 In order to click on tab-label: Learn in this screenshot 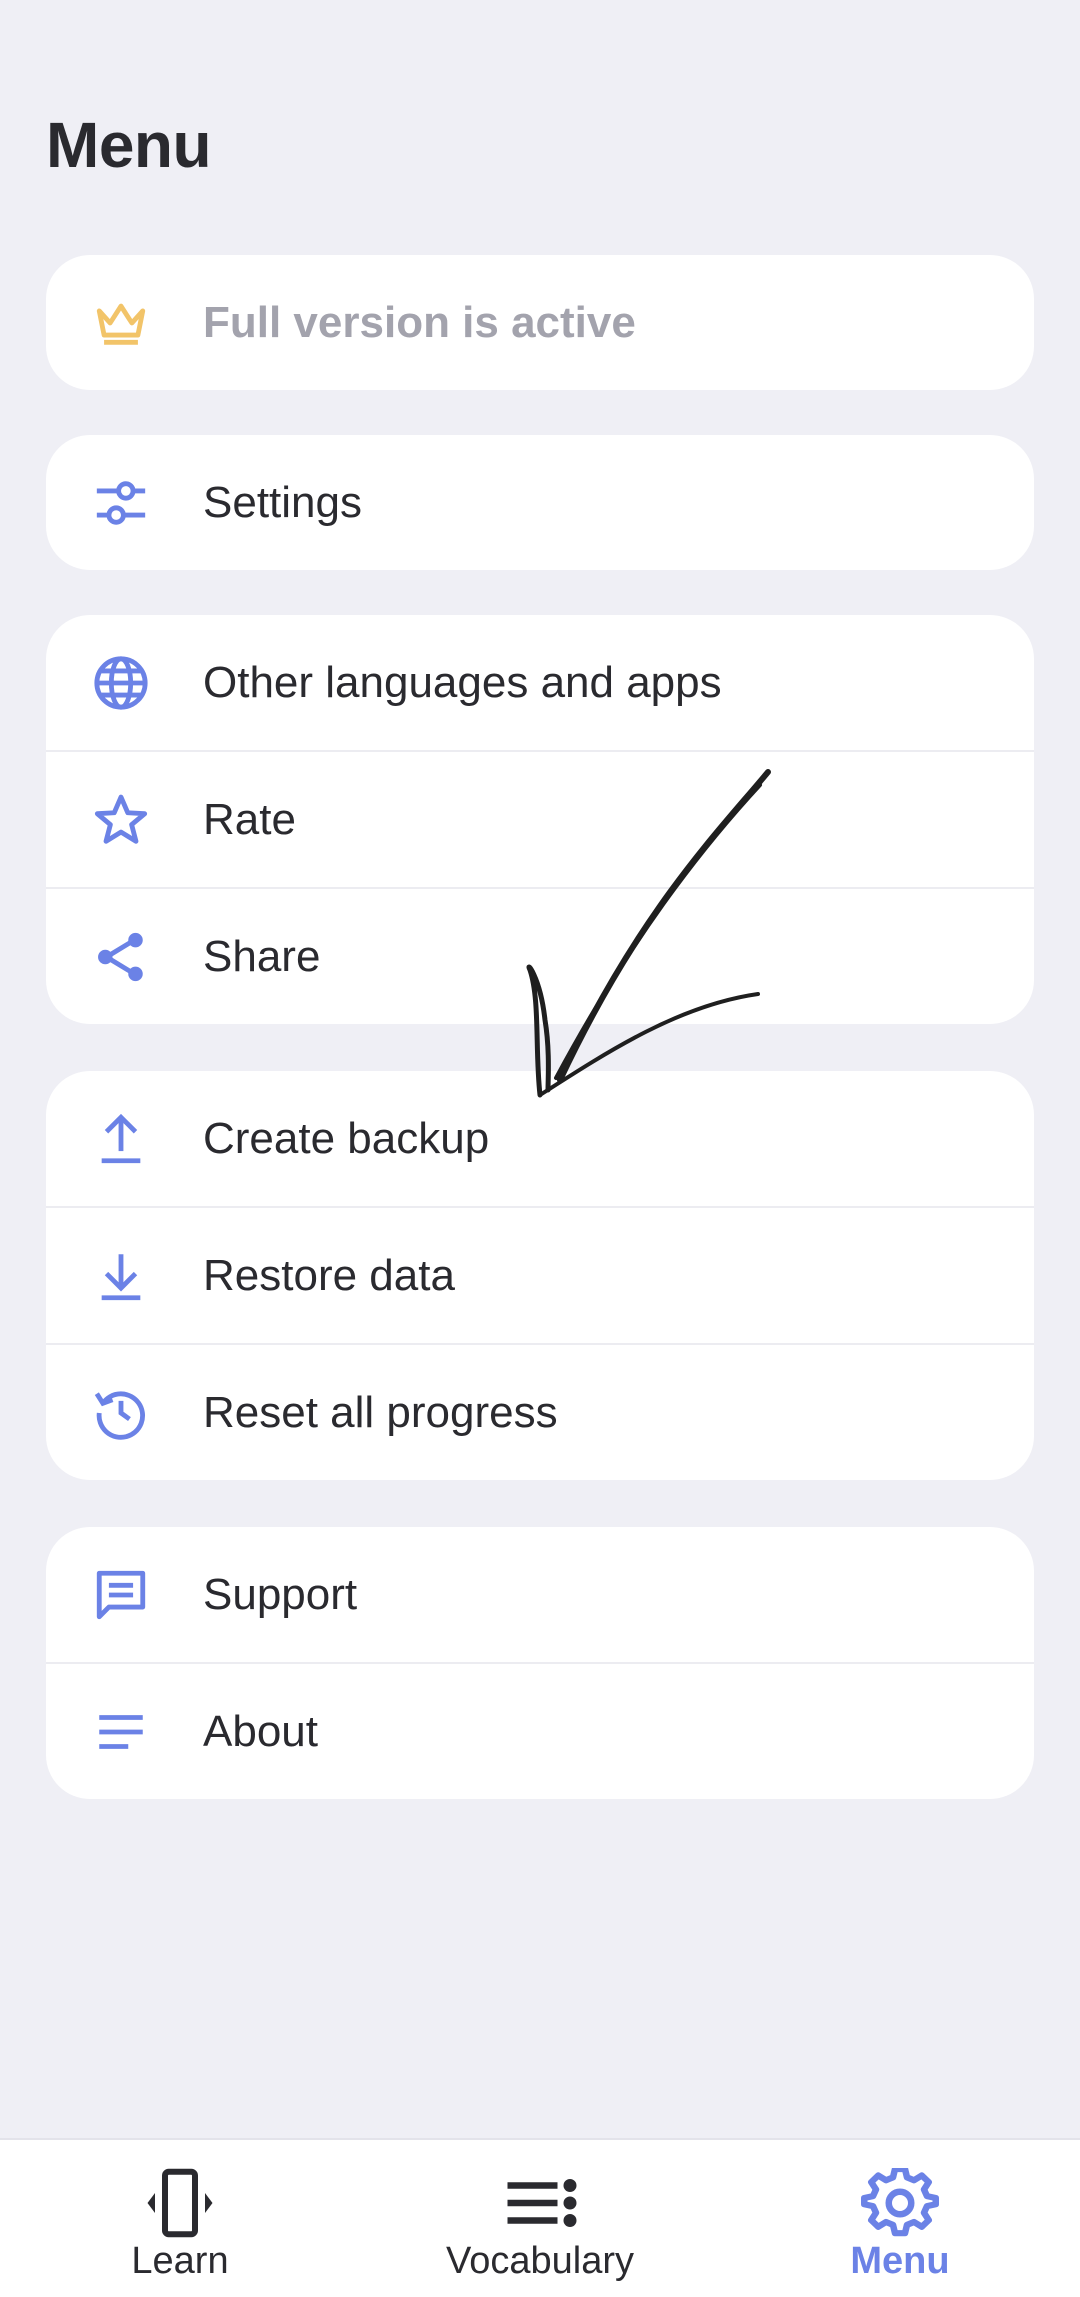, I will do `click(180, 2261)`.